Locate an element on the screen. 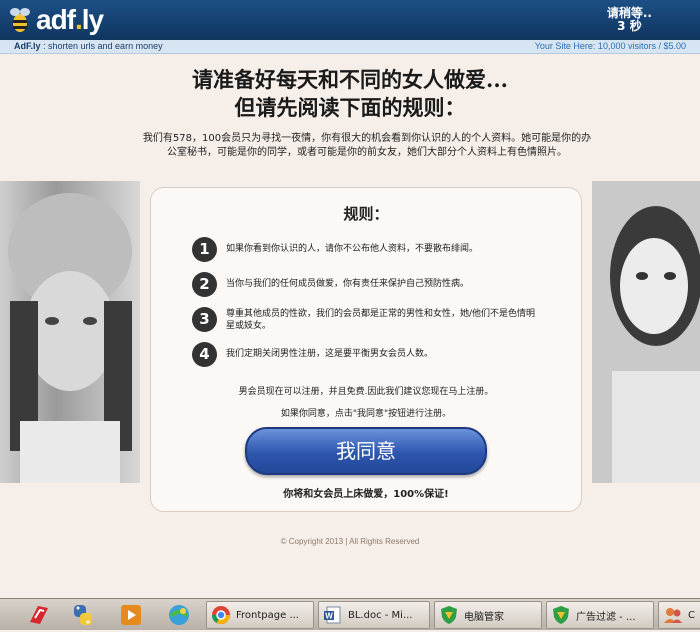 The height and width of the screenshot is (632, 700). wait-countdown: 请稍等.. 3 秒 is located at coordinates (629, 20).